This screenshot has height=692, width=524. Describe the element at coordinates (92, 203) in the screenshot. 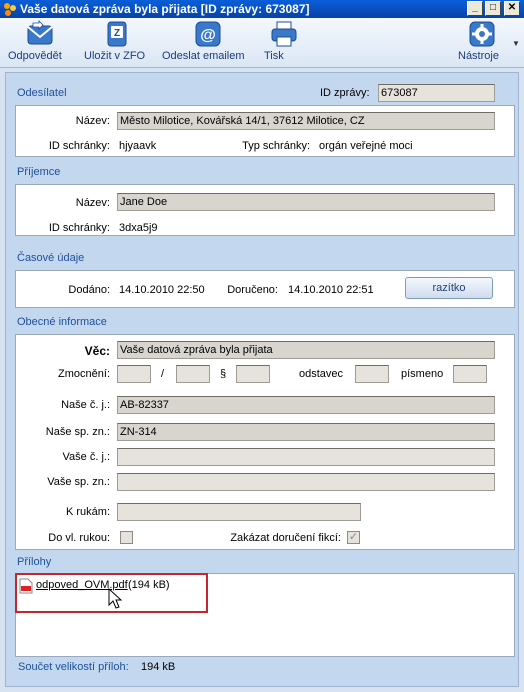

I see `recipient-name-label: Název:` at that location.